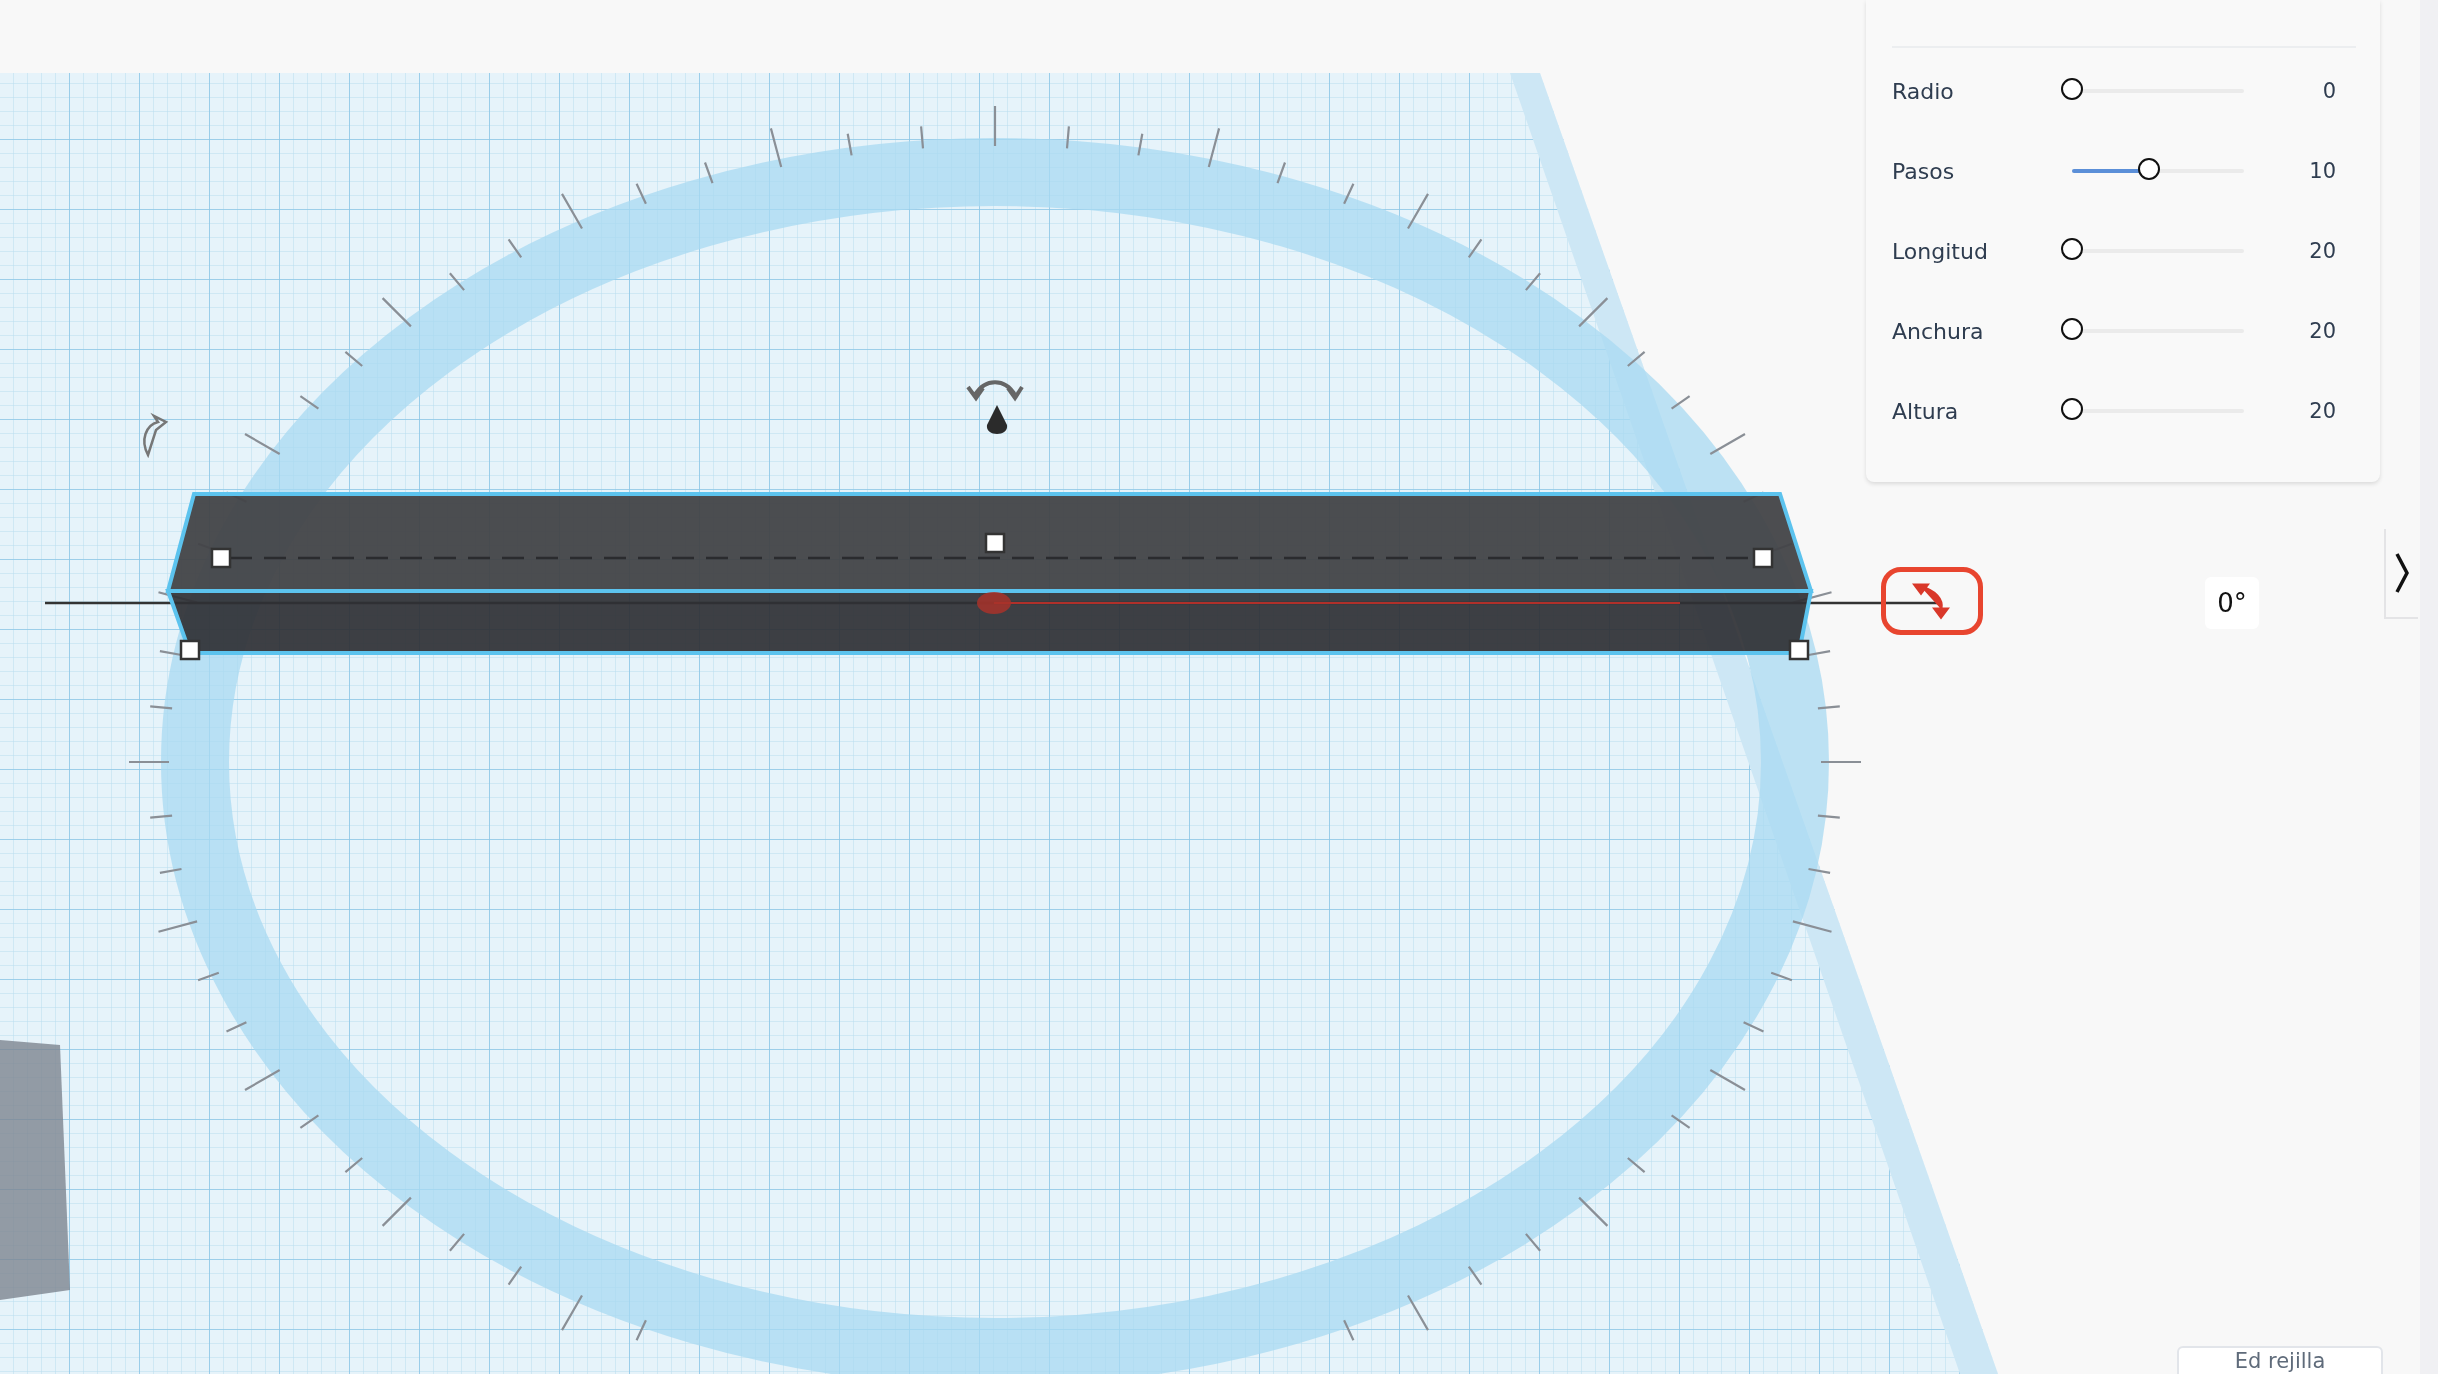 This screenshot has width=2438, height=1374. What do you see at coordinates (1932, 601) in the screenshot?
I see `rotate-button` at bounding box center [1932, 601].